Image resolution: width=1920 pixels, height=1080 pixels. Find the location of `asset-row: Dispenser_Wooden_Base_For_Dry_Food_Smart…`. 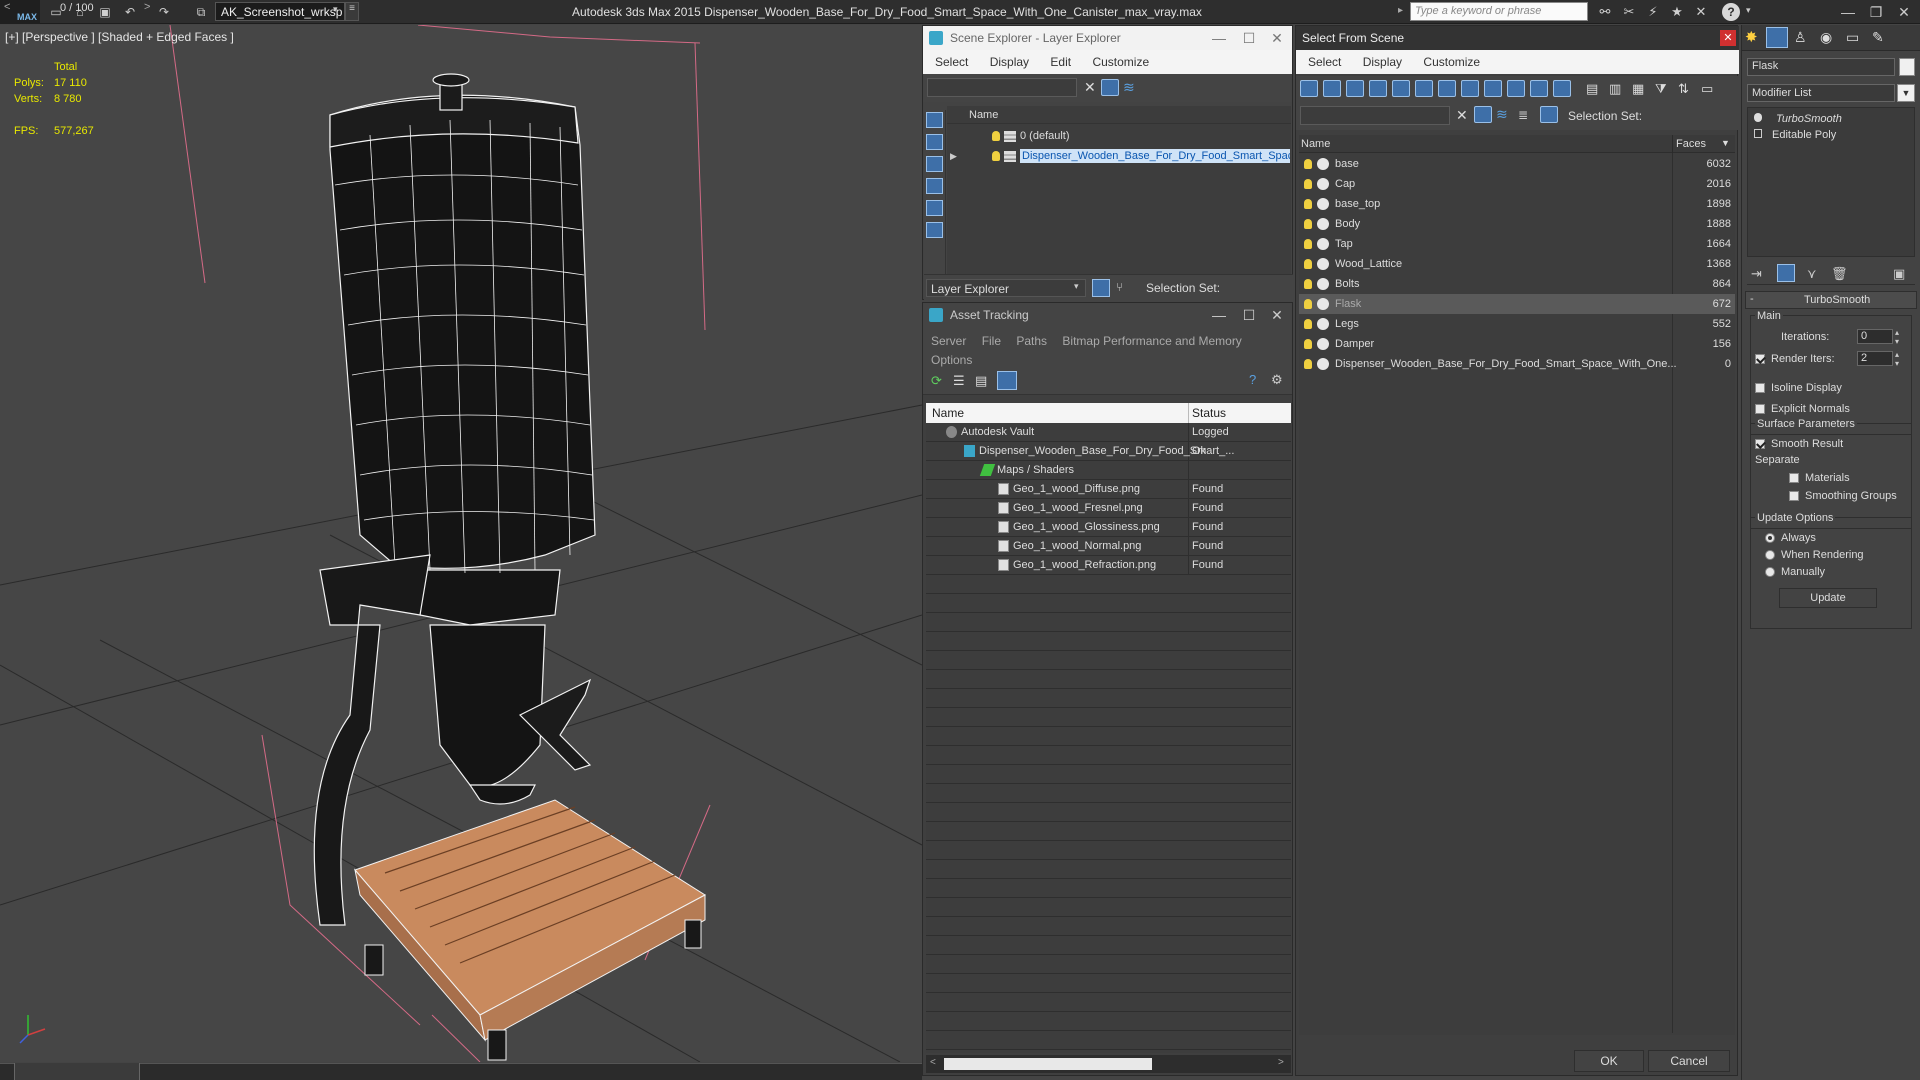

asset-row: Dispenser_Wooden_Base_For_Dry_Food_Smart… is located at coordinates (1108, 451).